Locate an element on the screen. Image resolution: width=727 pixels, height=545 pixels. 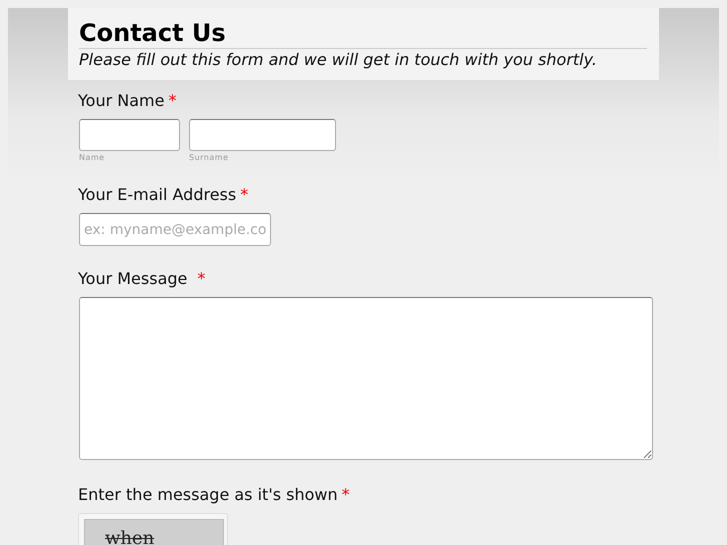
field-label: Your Message is located at coordinates (133, 278).